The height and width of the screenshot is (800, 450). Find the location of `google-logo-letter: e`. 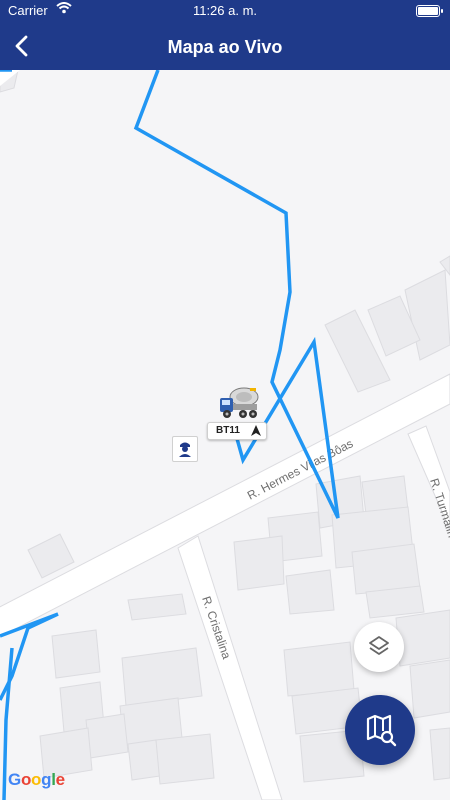

google-logo-letter: e is located at coordinates (60, 779).